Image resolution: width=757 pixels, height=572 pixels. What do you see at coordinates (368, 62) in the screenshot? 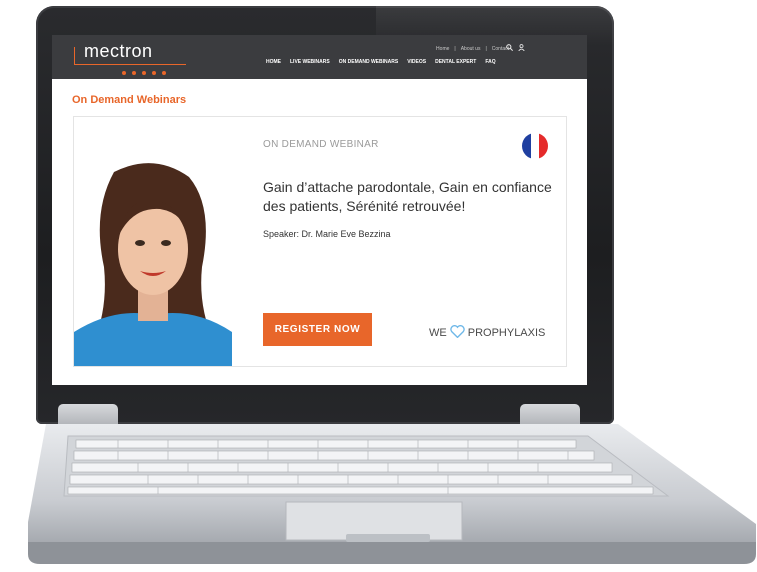
I see `nav-on-demand-webinars: ON DEMAND WEBINARS` at bounding box center [368, 62].